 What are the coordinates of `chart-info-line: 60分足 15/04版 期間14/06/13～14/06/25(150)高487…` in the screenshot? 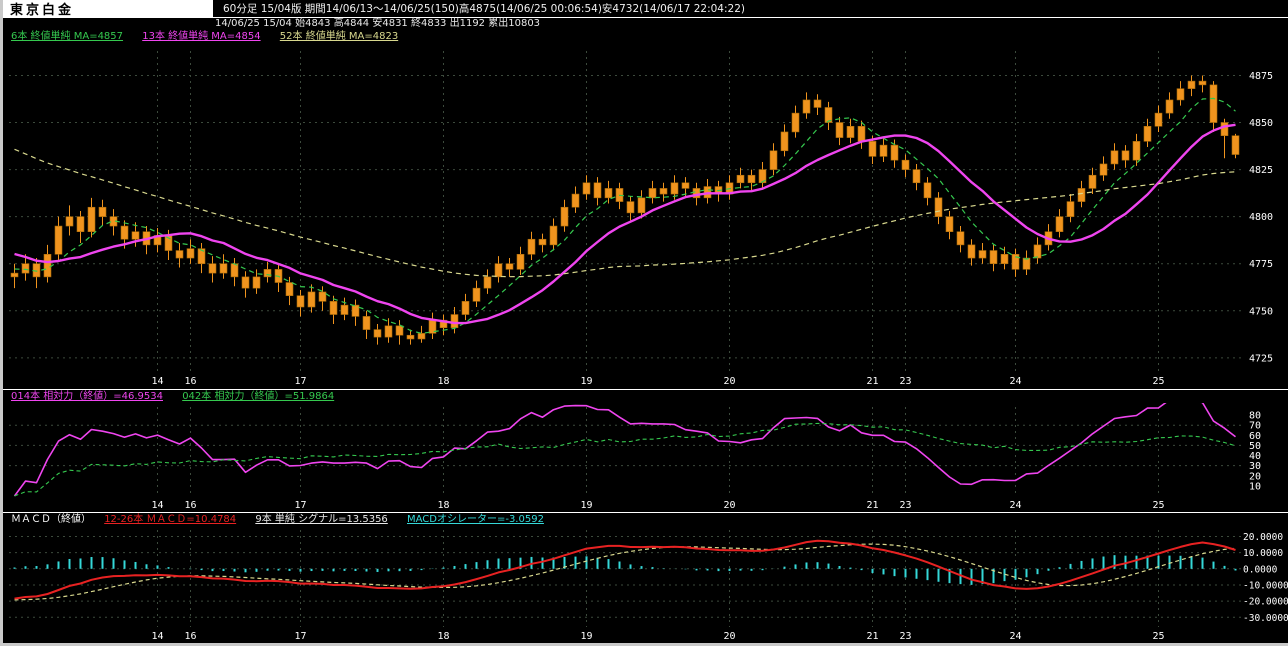 It's located at (484, 9).